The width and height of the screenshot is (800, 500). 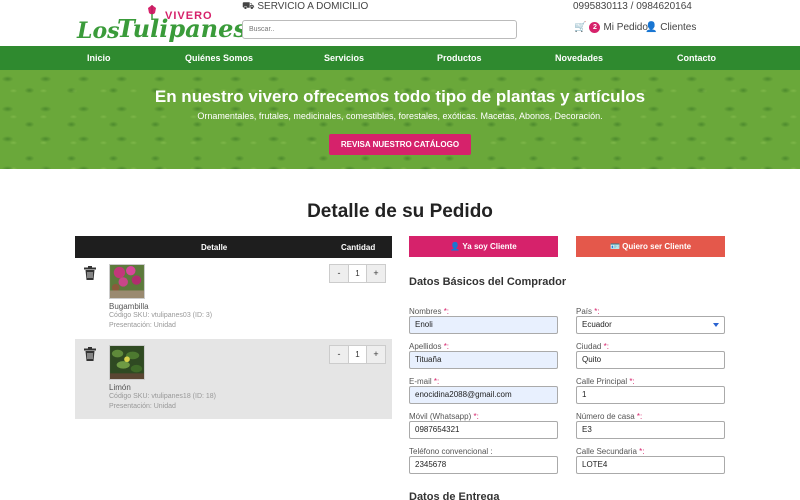 I want to click on product-sku: Código SKU: vtulipanes03 (ID: 3), so click(x=161, y=315).